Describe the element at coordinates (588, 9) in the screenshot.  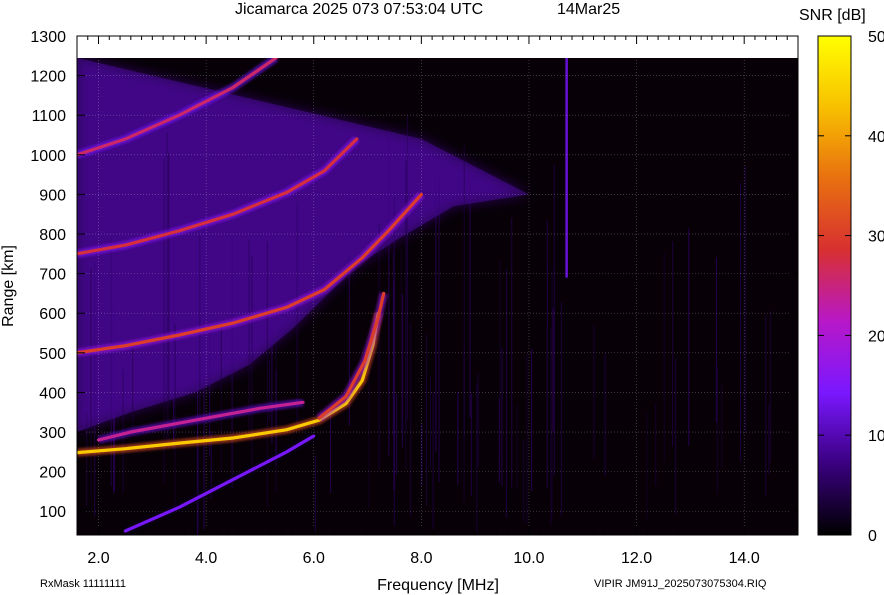
I see `date-label: 14Mar25` at that location.